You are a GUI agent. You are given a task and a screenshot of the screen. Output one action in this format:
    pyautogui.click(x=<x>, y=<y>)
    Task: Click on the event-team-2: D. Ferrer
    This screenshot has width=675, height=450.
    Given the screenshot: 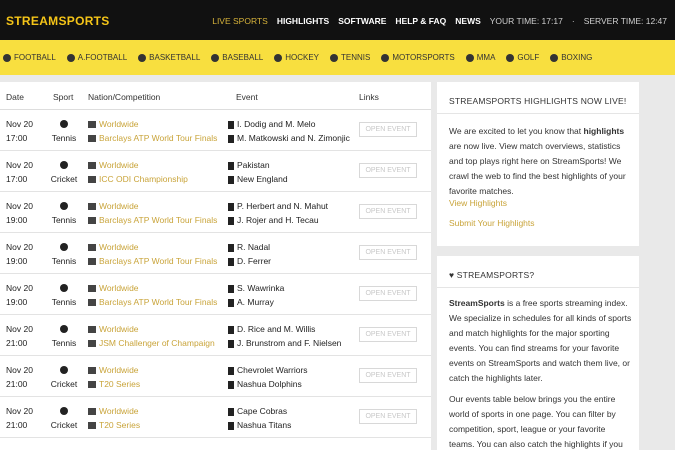 What is the action you would take?
    pyautogui.click(x=249, y=261)
    